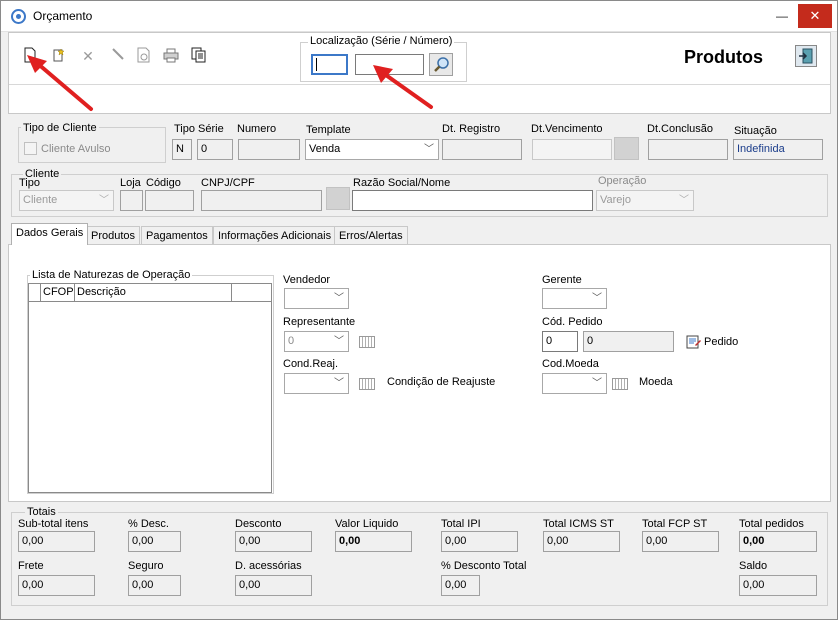  I want to click on naturezas-list: CFOP Descrição, so click(150, 388).